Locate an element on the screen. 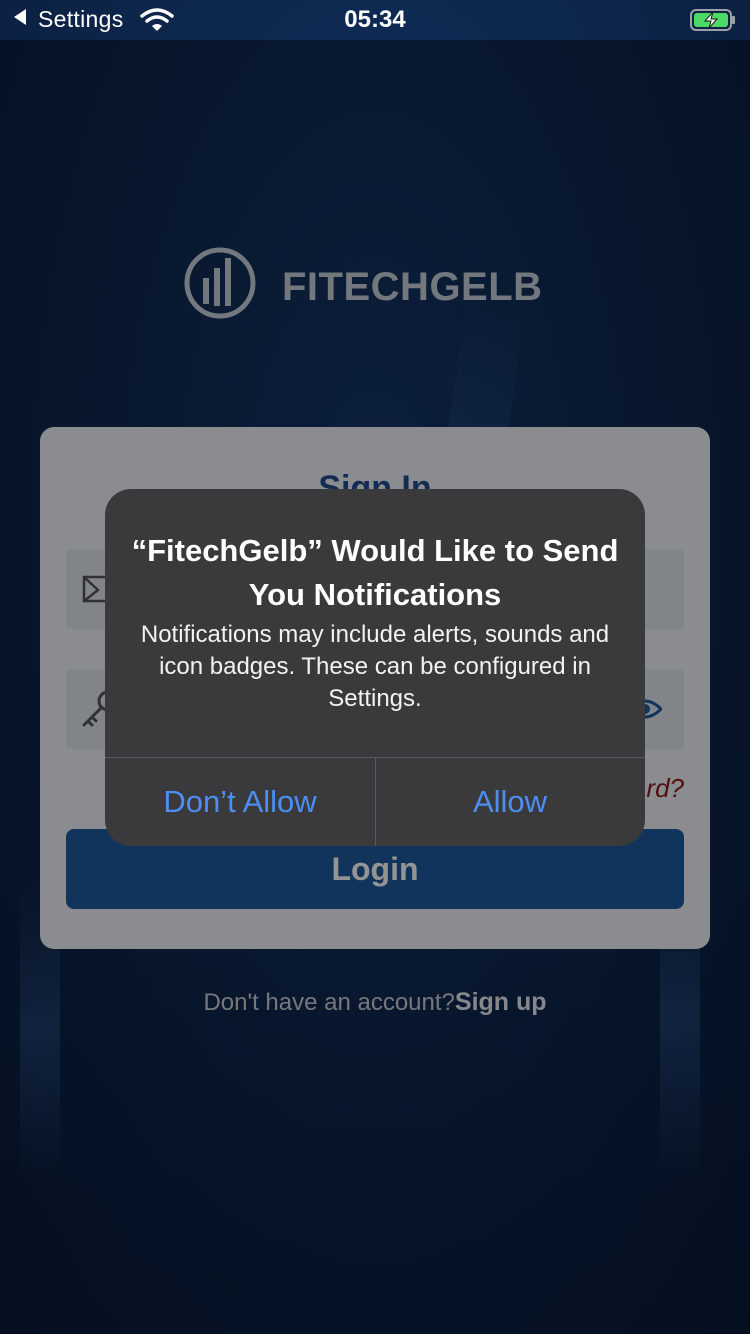 The image size is (750, 1334). status-time: 05:34 is located at coordinates (375, 19).